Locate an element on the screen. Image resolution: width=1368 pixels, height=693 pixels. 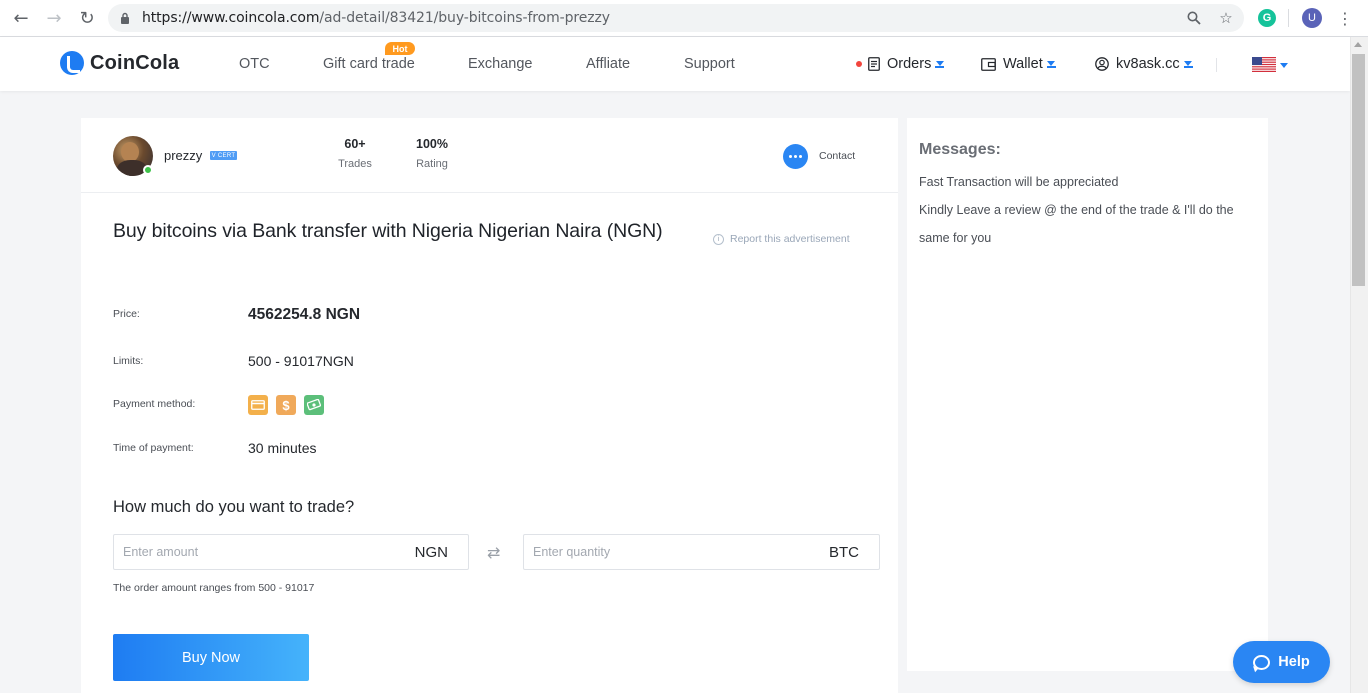
logo-text: CoinCola is located at coordinates (135, 62).